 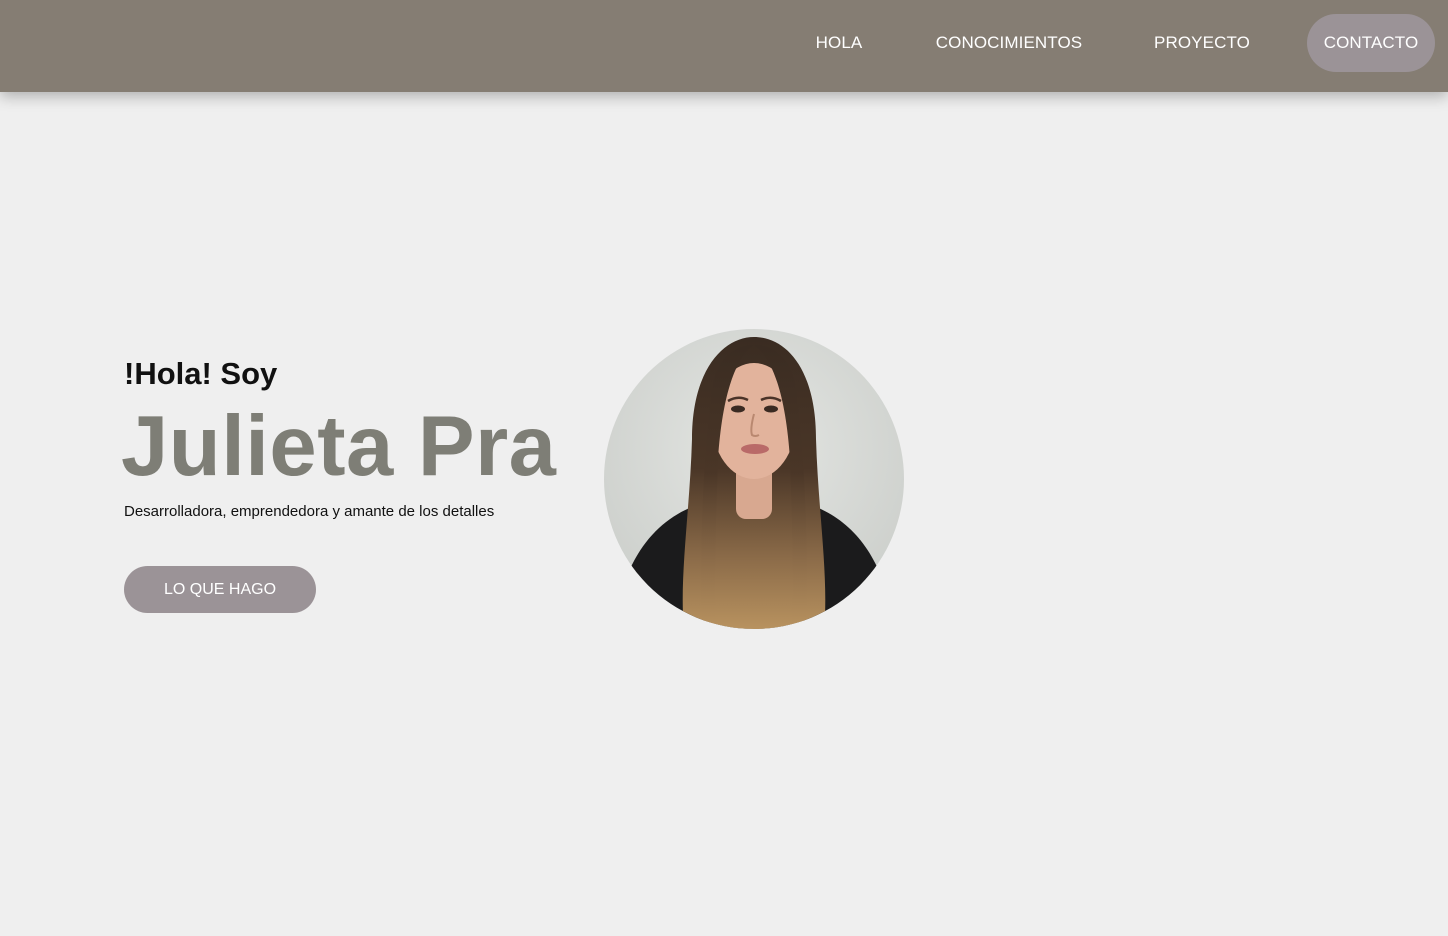 I want to click on hero-name: Julieta Pra, so click(x=339, y=446).